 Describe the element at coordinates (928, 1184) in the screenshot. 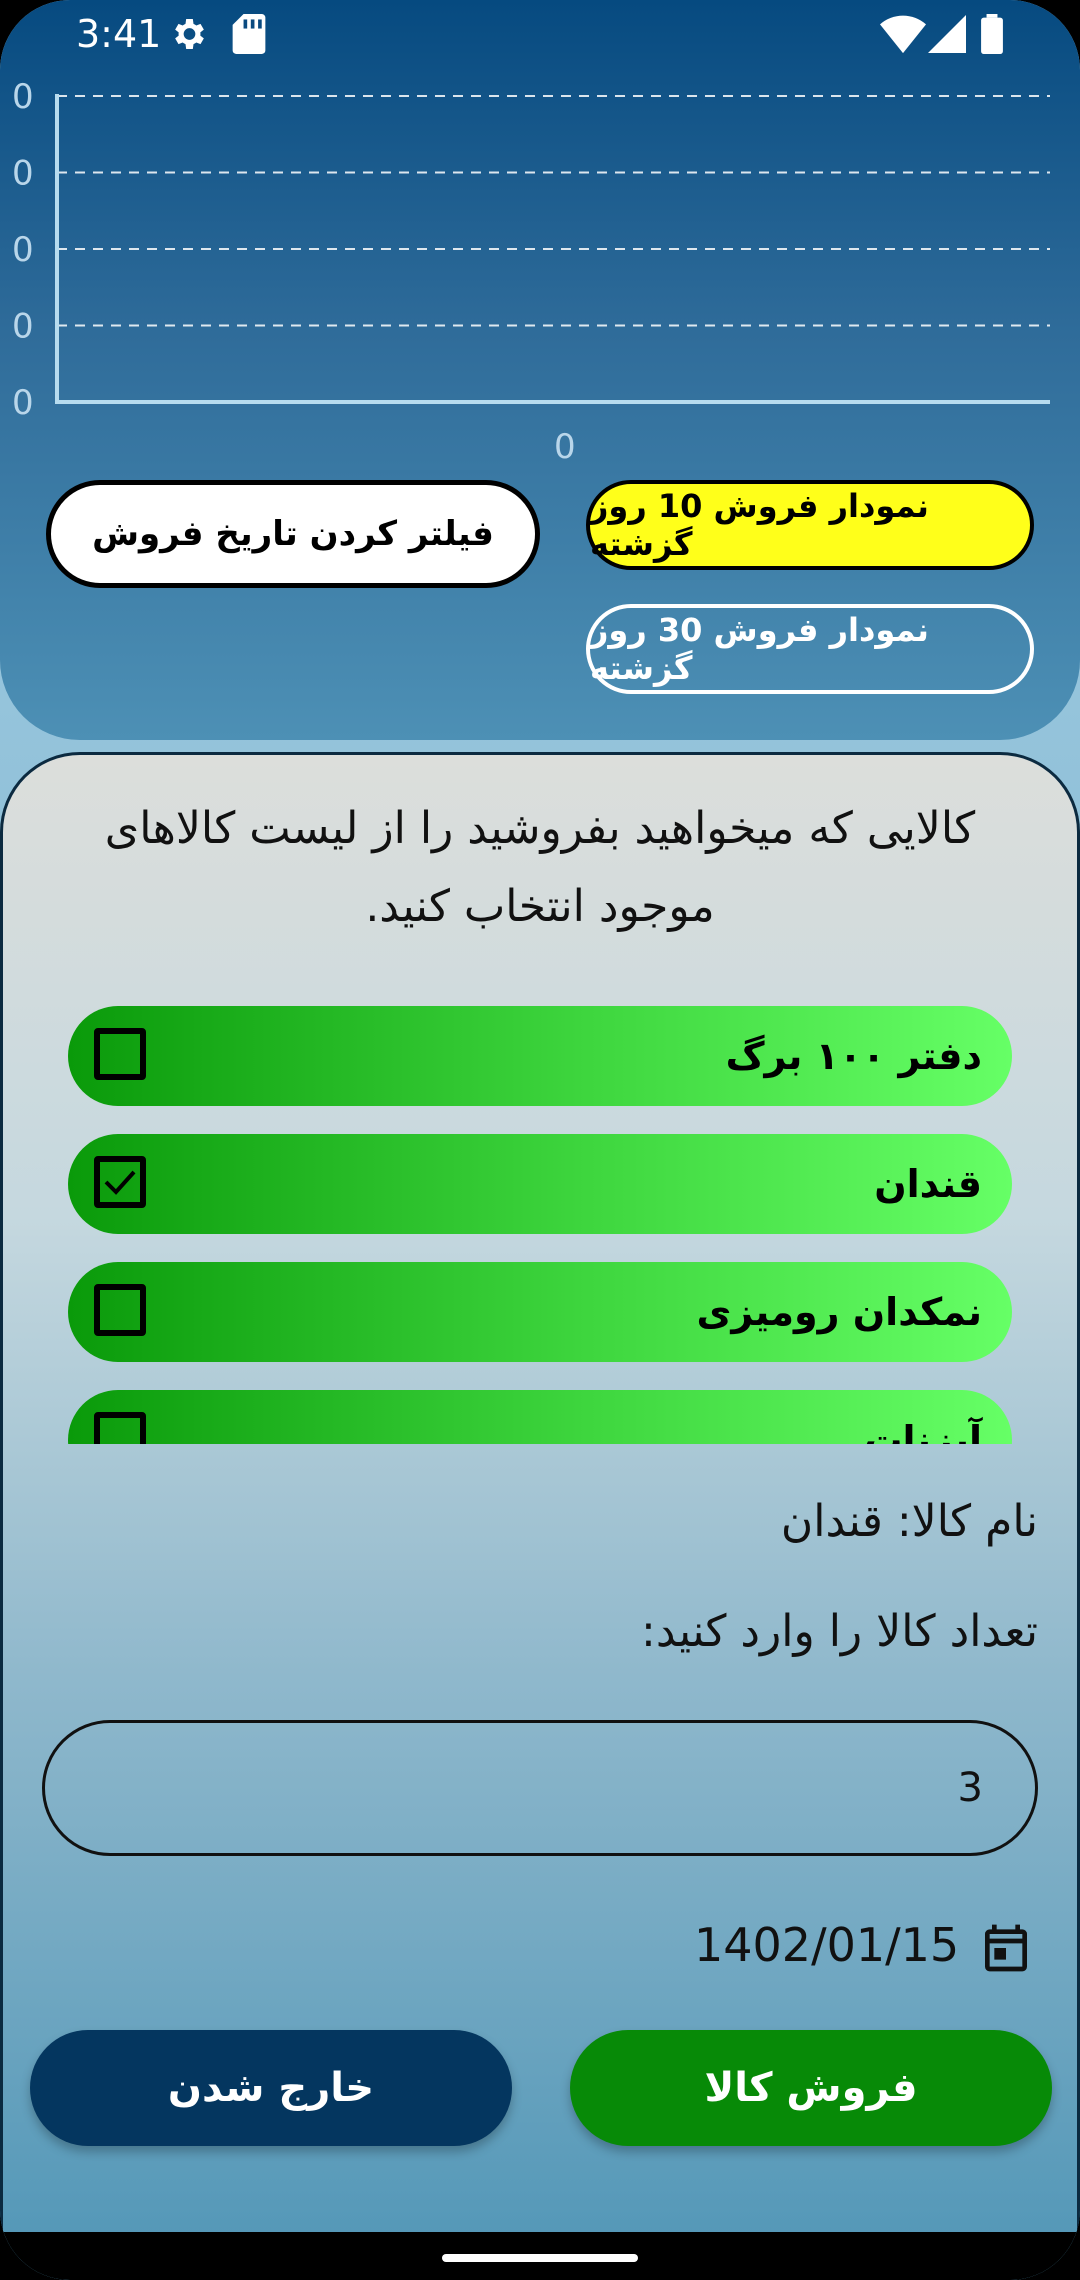

I see `list-item-label: قندان` at that location.